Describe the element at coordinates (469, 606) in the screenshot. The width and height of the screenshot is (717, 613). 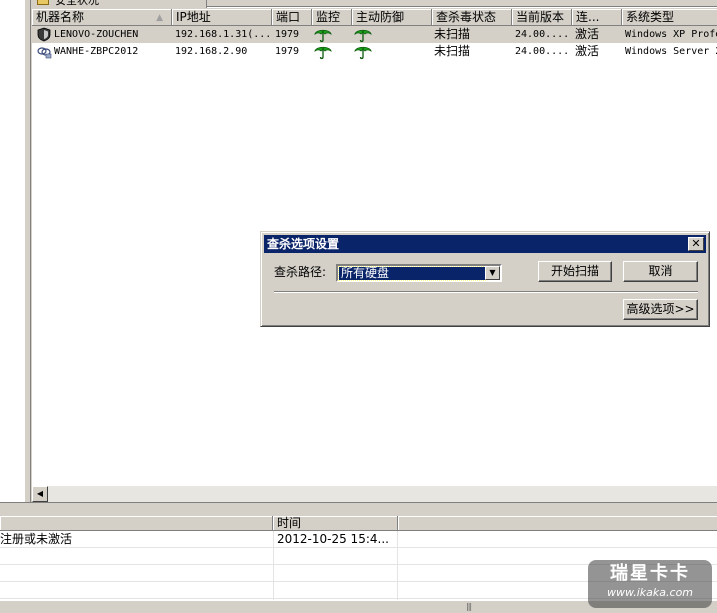
I see `grip-icon: |||` at that location.